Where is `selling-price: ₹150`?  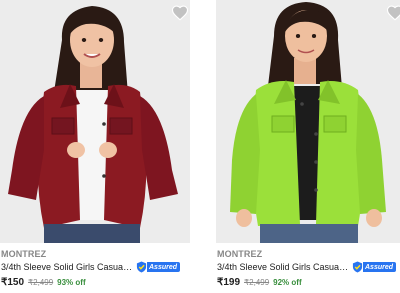 selling-price: ₹150 is located at coordinates (13, 282).